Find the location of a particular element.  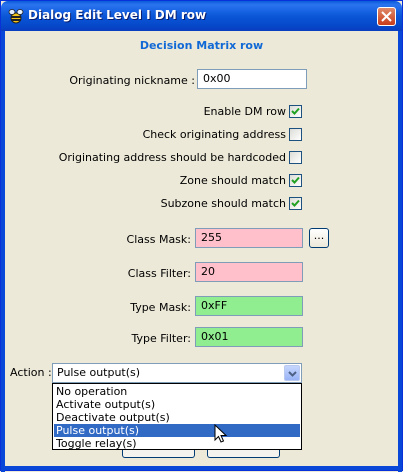

chevron-down-icon is located at coordinates (292, 374).